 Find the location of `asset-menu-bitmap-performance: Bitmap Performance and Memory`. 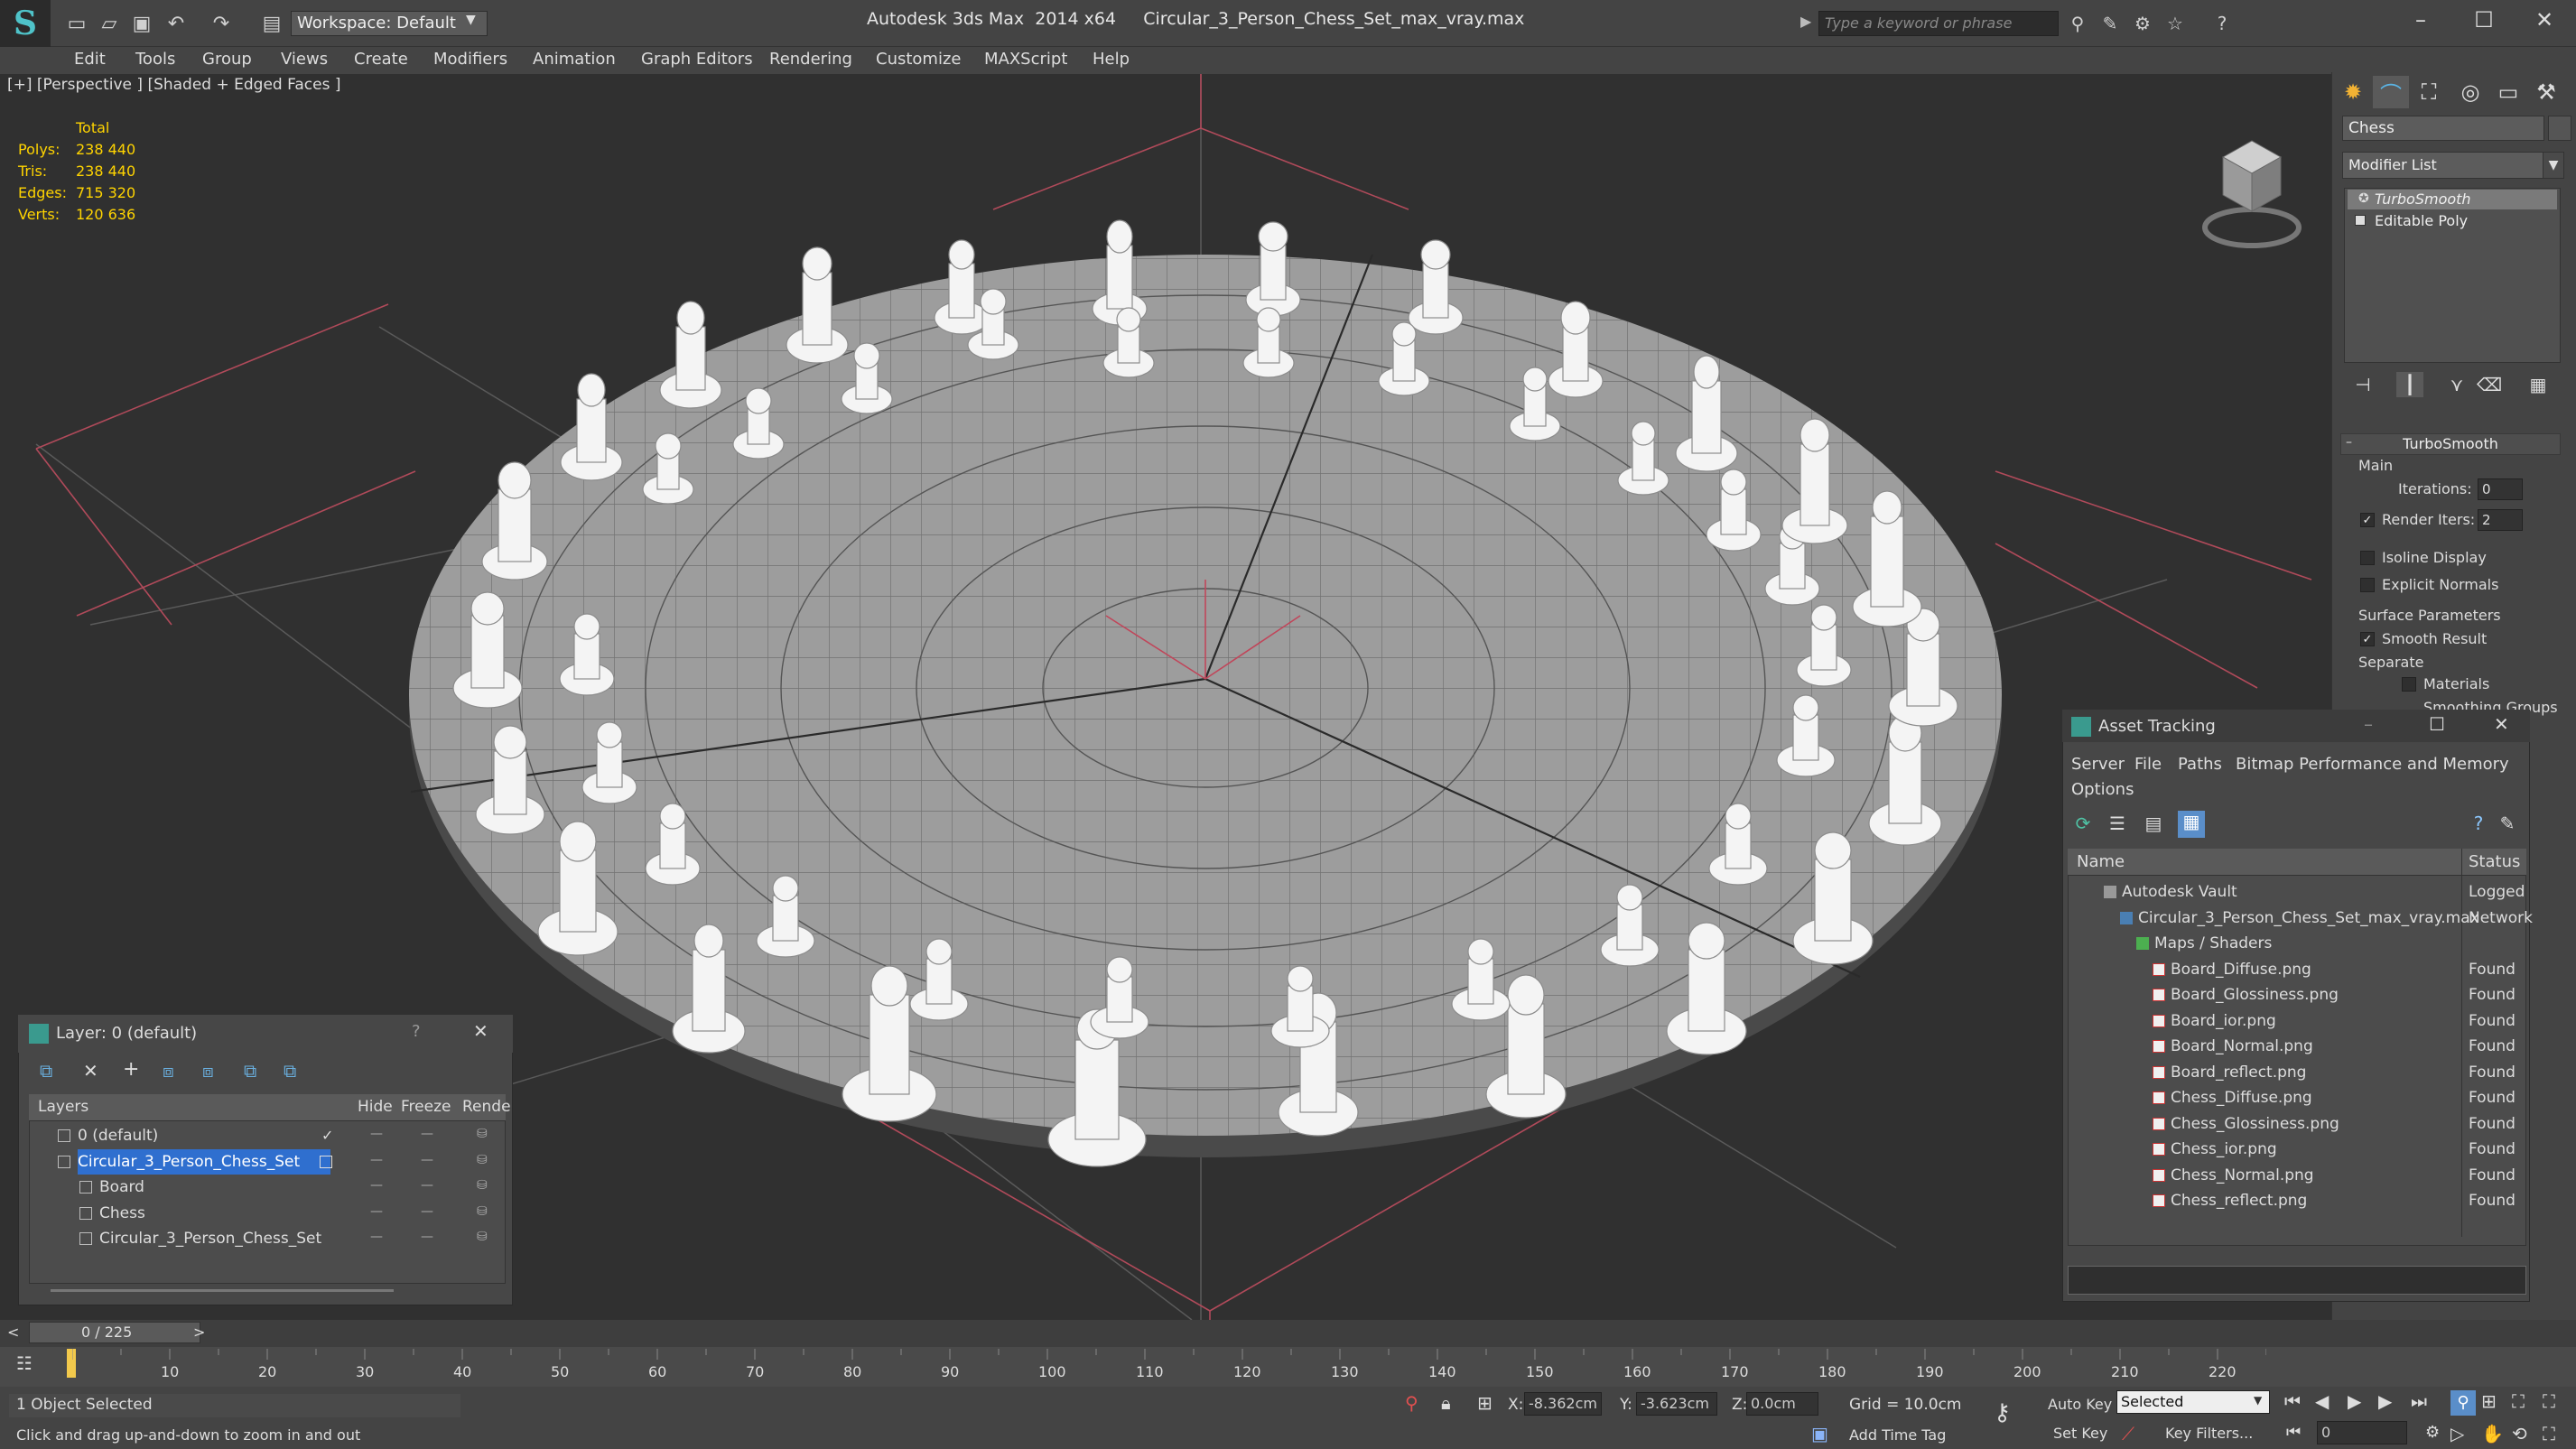

asset-menu-bitmap-performance: Bitmap Performance and Memory is located at coordinates (2372, 764).